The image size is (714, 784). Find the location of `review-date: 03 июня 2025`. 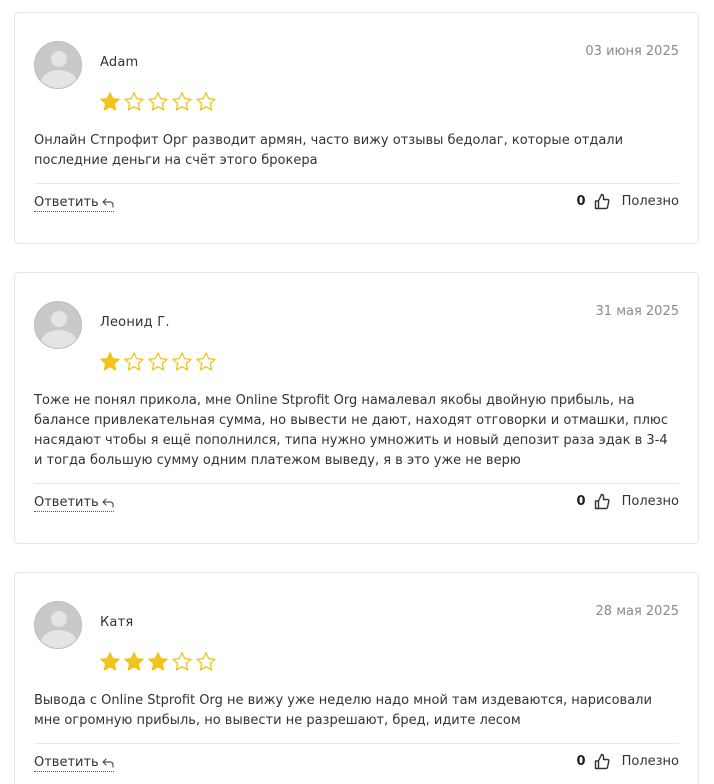

review-date: 03 июня 2025 is located at coordinates (632, 51).